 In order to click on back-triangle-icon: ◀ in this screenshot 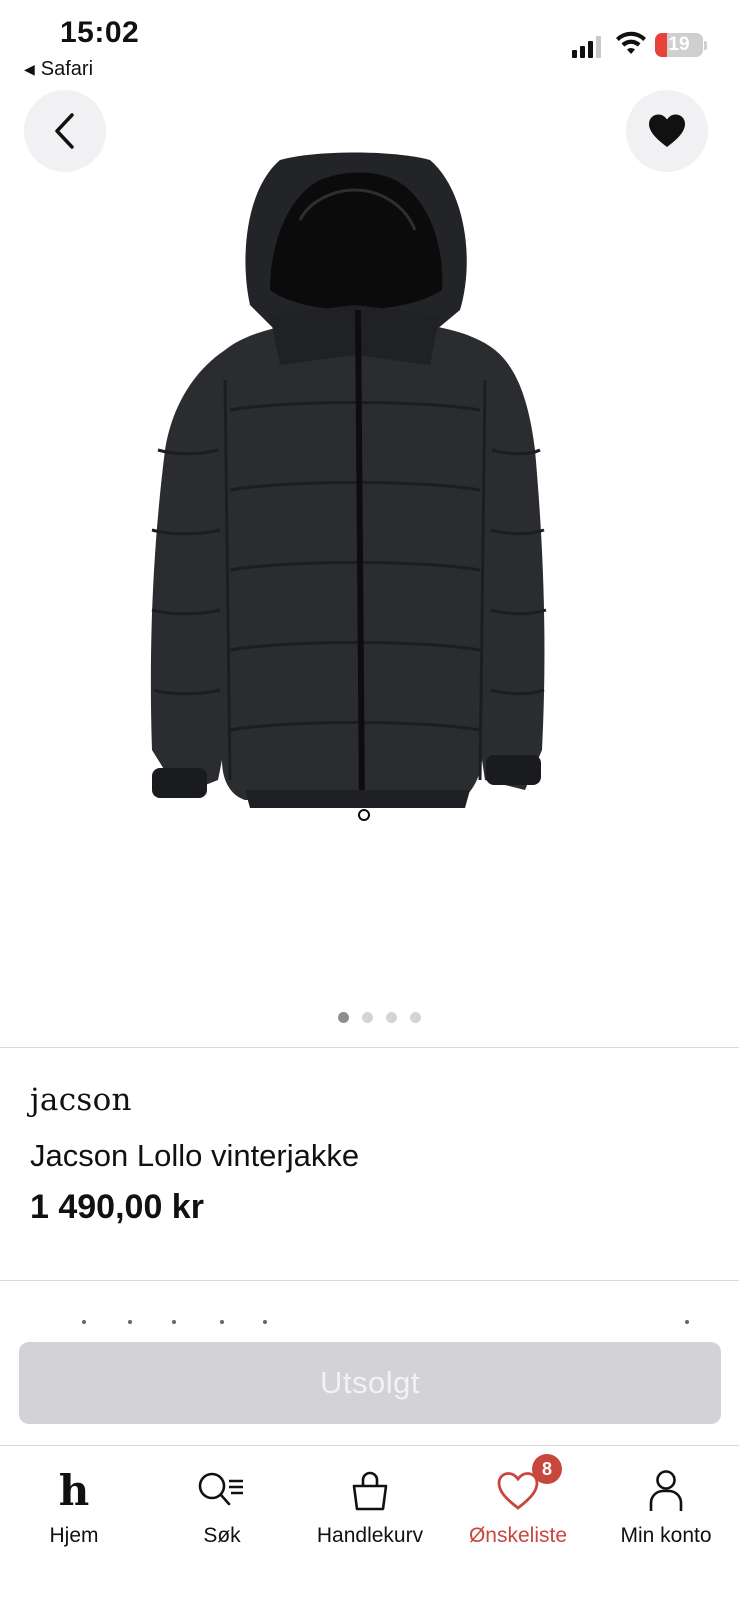, I will do `click(29, 69)`.